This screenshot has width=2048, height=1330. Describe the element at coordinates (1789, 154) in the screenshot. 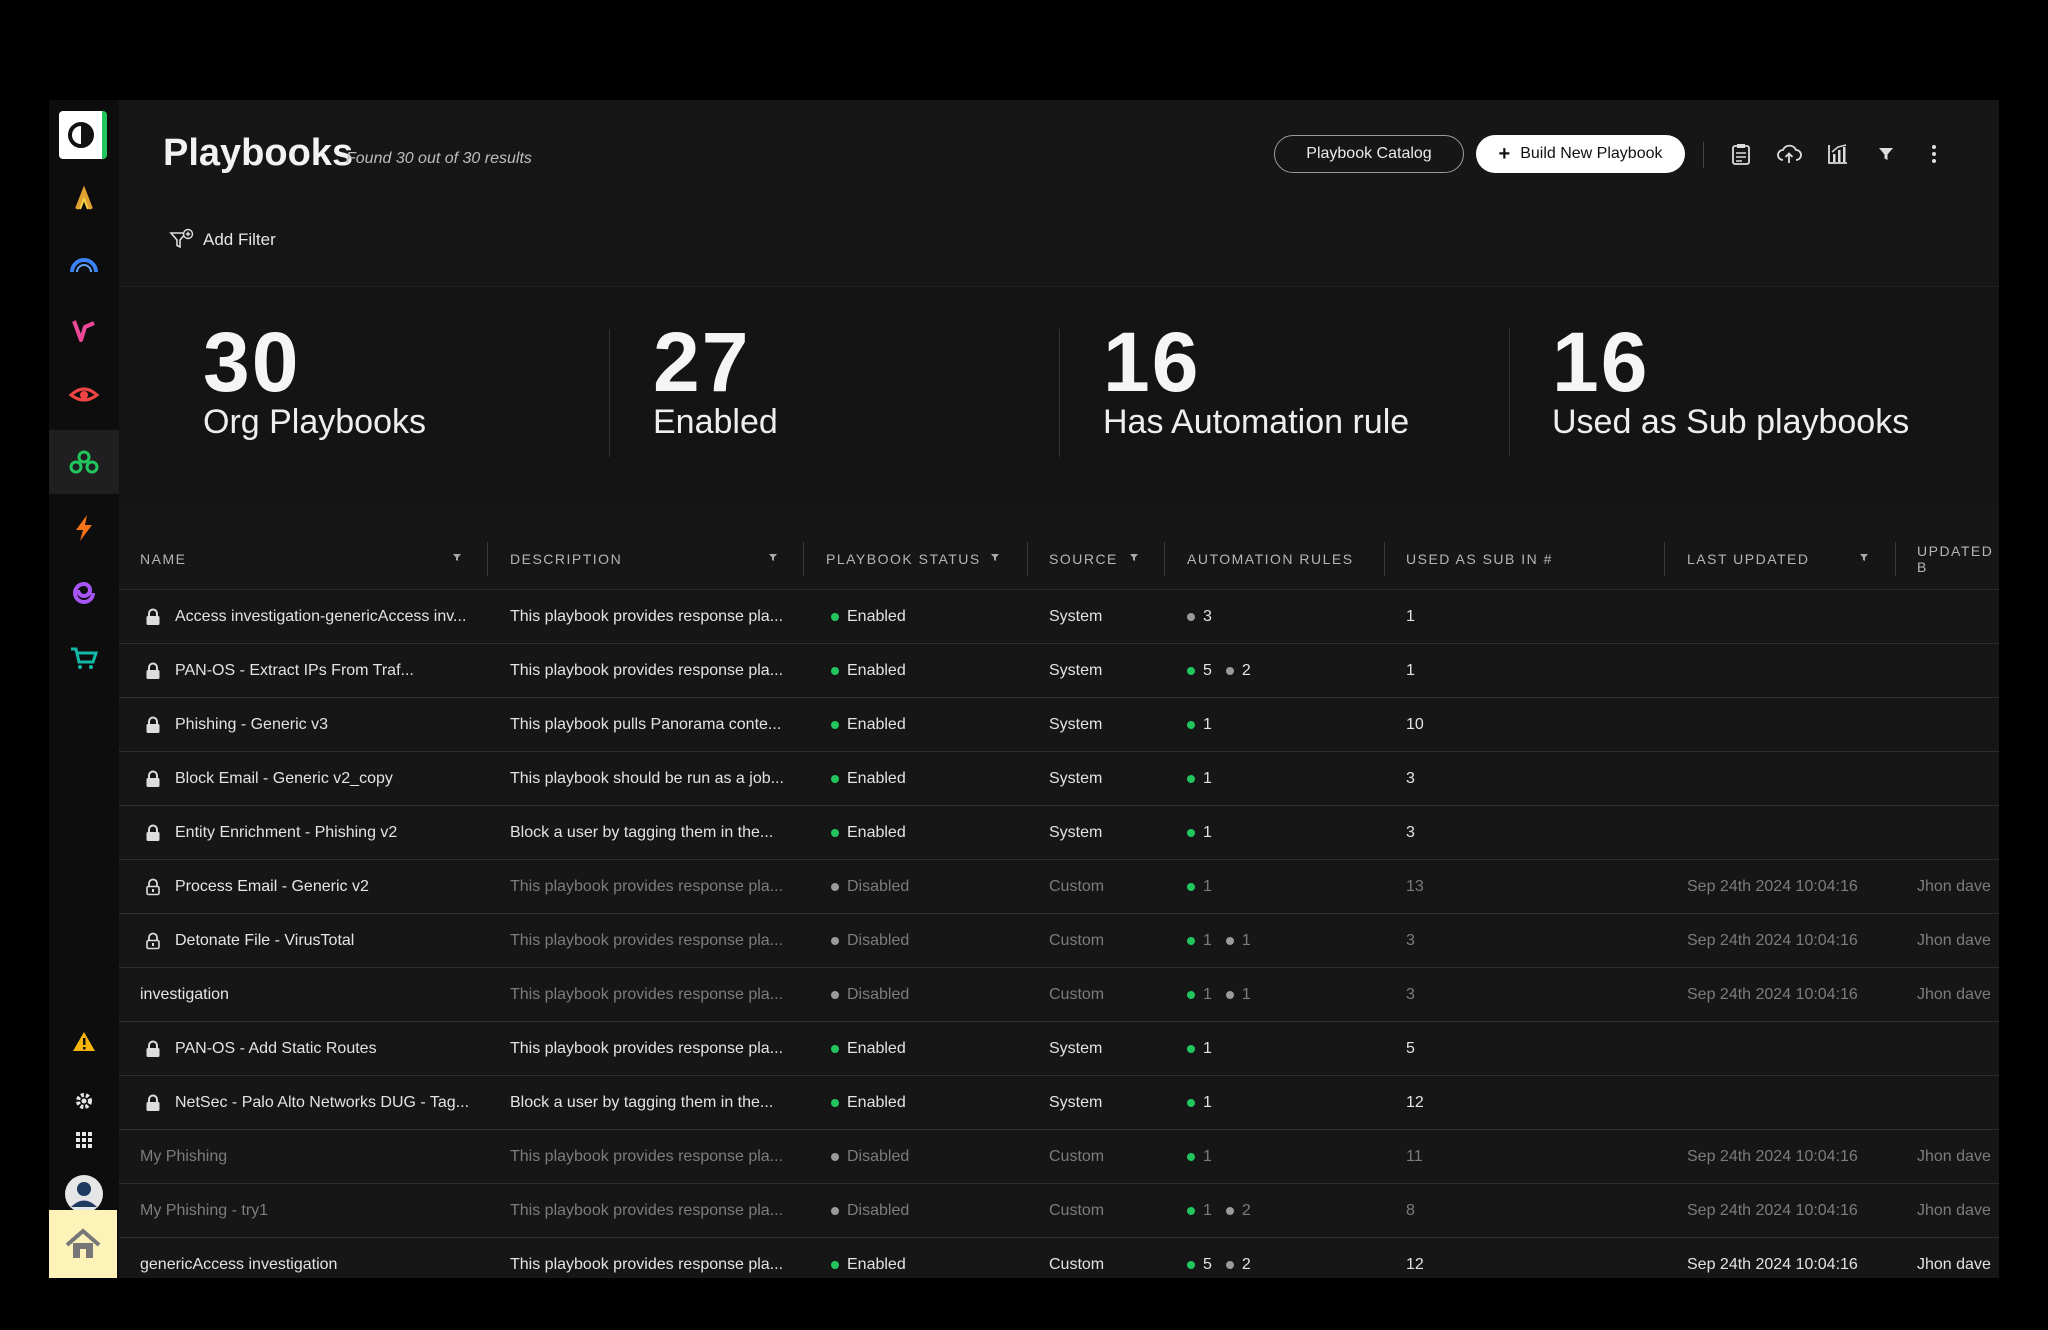

I see `cloud-upload-icon` at that location.